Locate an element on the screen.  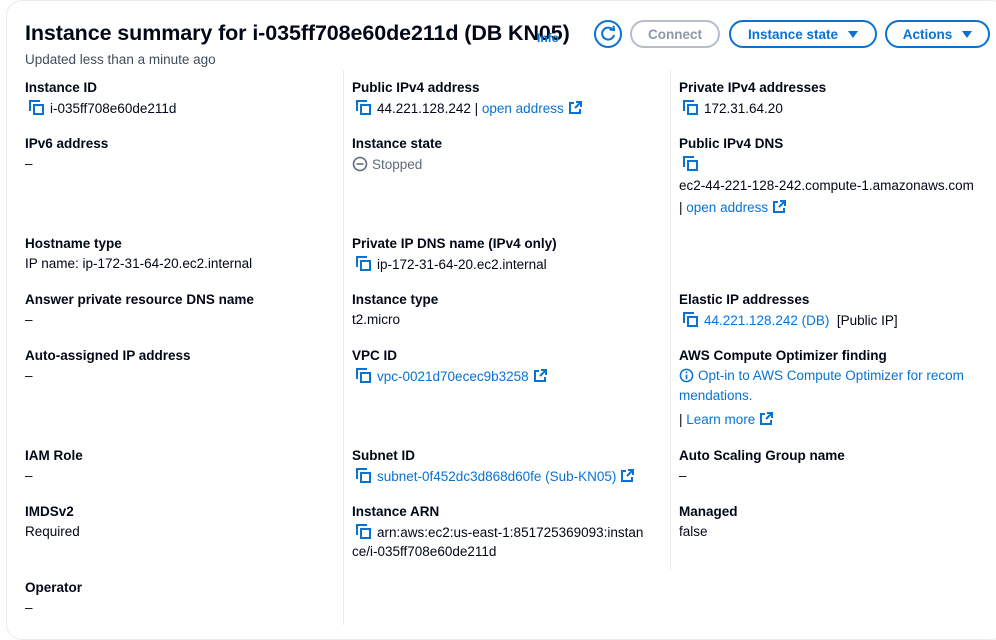
private-dns-value: ip-172-31-64-20.ec2.internal is located at coordinates (451, 264).